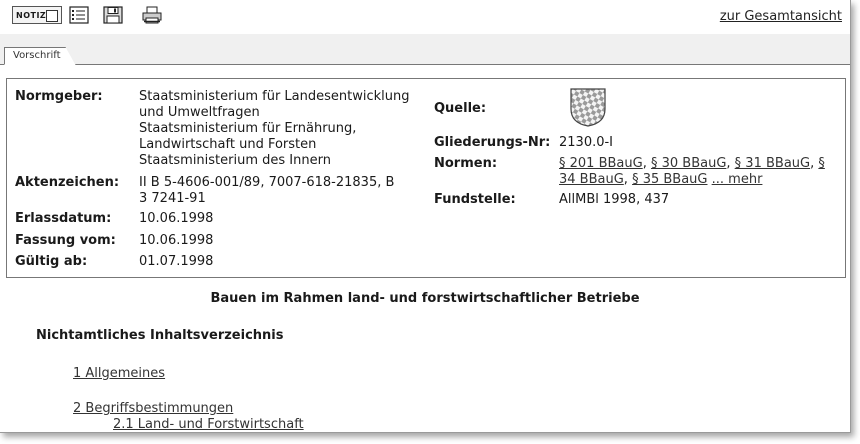 Image resolution: width=860 pixels, height=444 pixels. I want to click on notiz-button: NOTIZ, so click(37, 15).